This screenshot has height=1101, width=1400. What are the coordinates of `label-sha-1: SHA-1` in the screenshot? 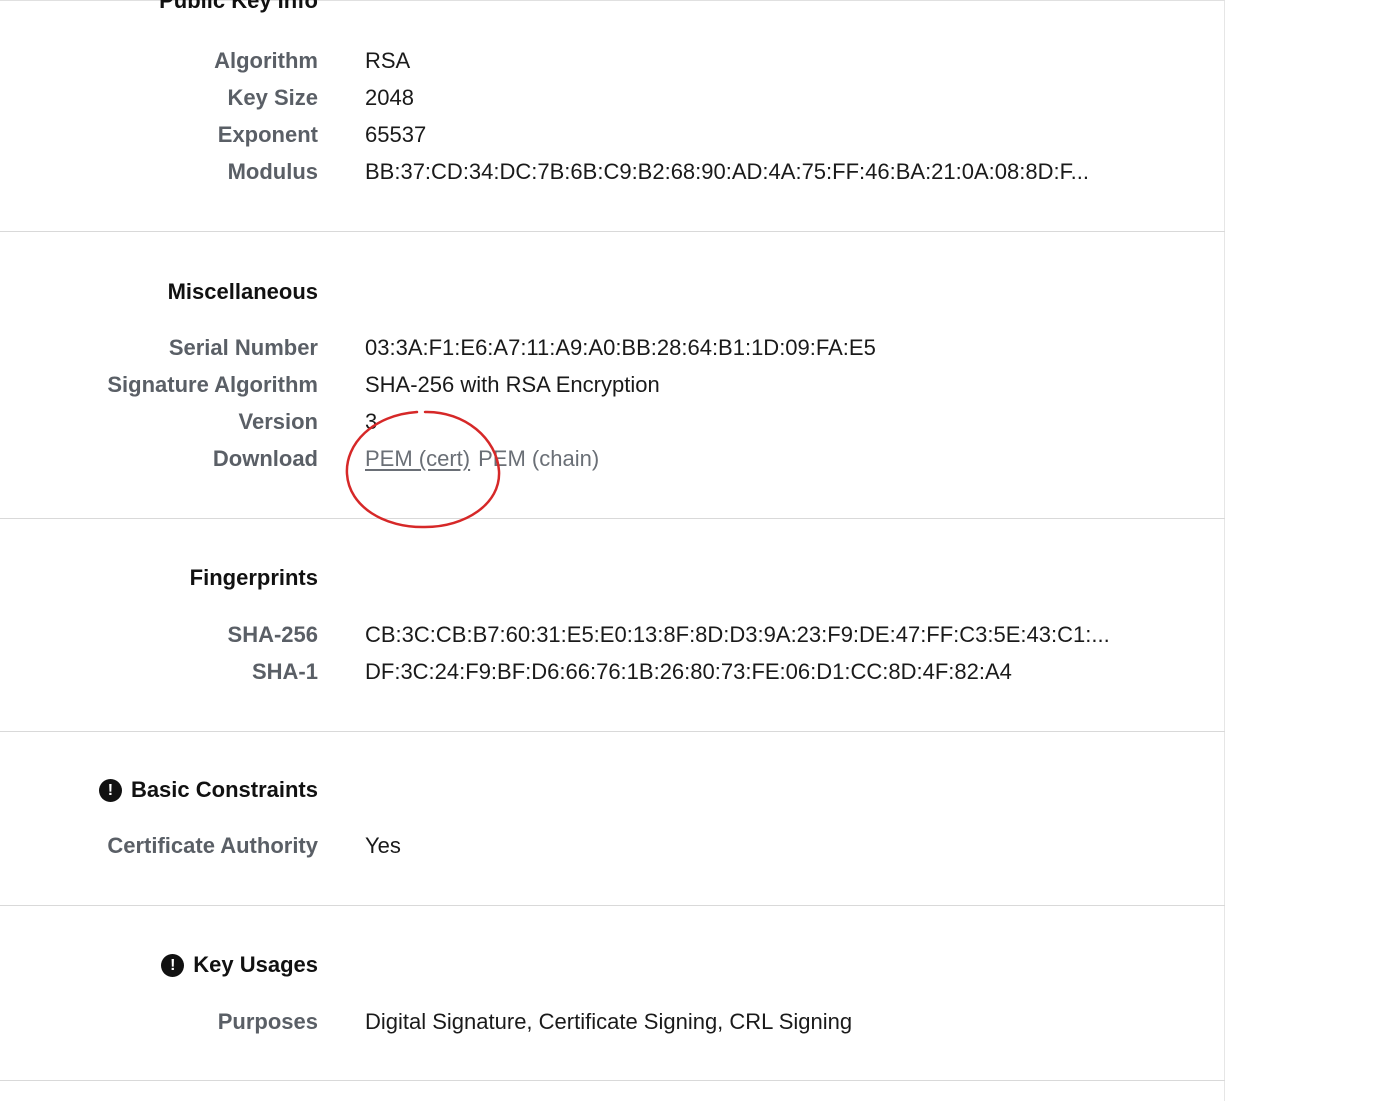 It's located at (284, 671).